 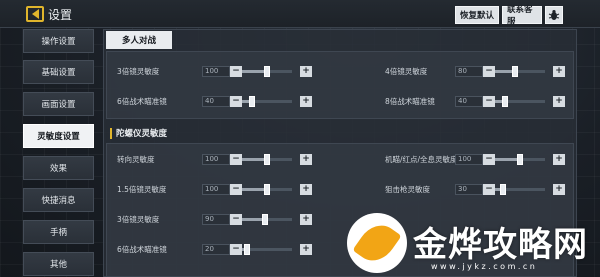 What do you see at coordinates (139, 40) in the screenshot?
I see `tab-multiplayer: 多人对战` at bounding box center [139, 40].